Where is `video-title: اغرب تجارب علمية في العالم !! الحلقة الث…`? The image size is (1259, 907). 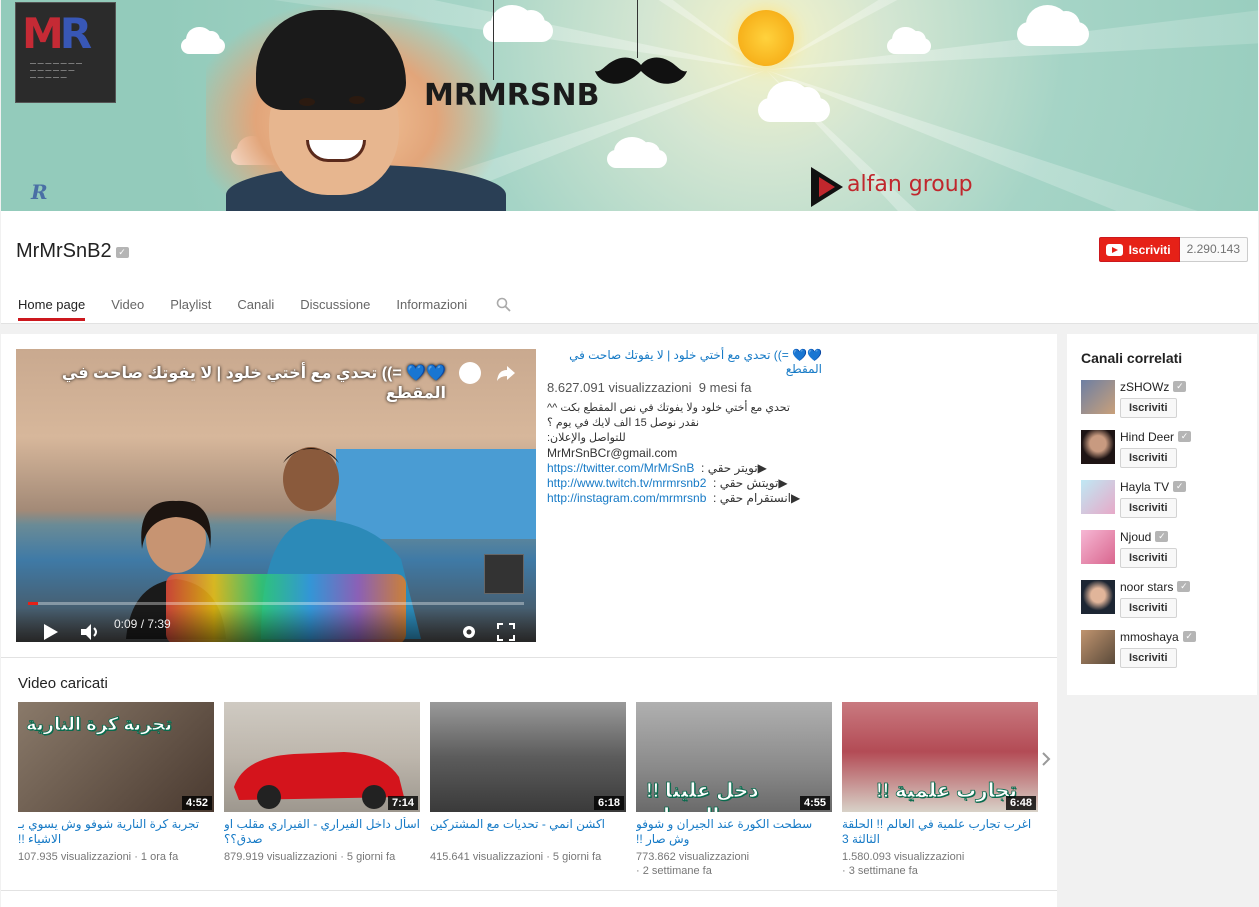 video-title: اغرب تجارب علمية في العالم !! الحلقة الث… is located at coordinates (940, 832).